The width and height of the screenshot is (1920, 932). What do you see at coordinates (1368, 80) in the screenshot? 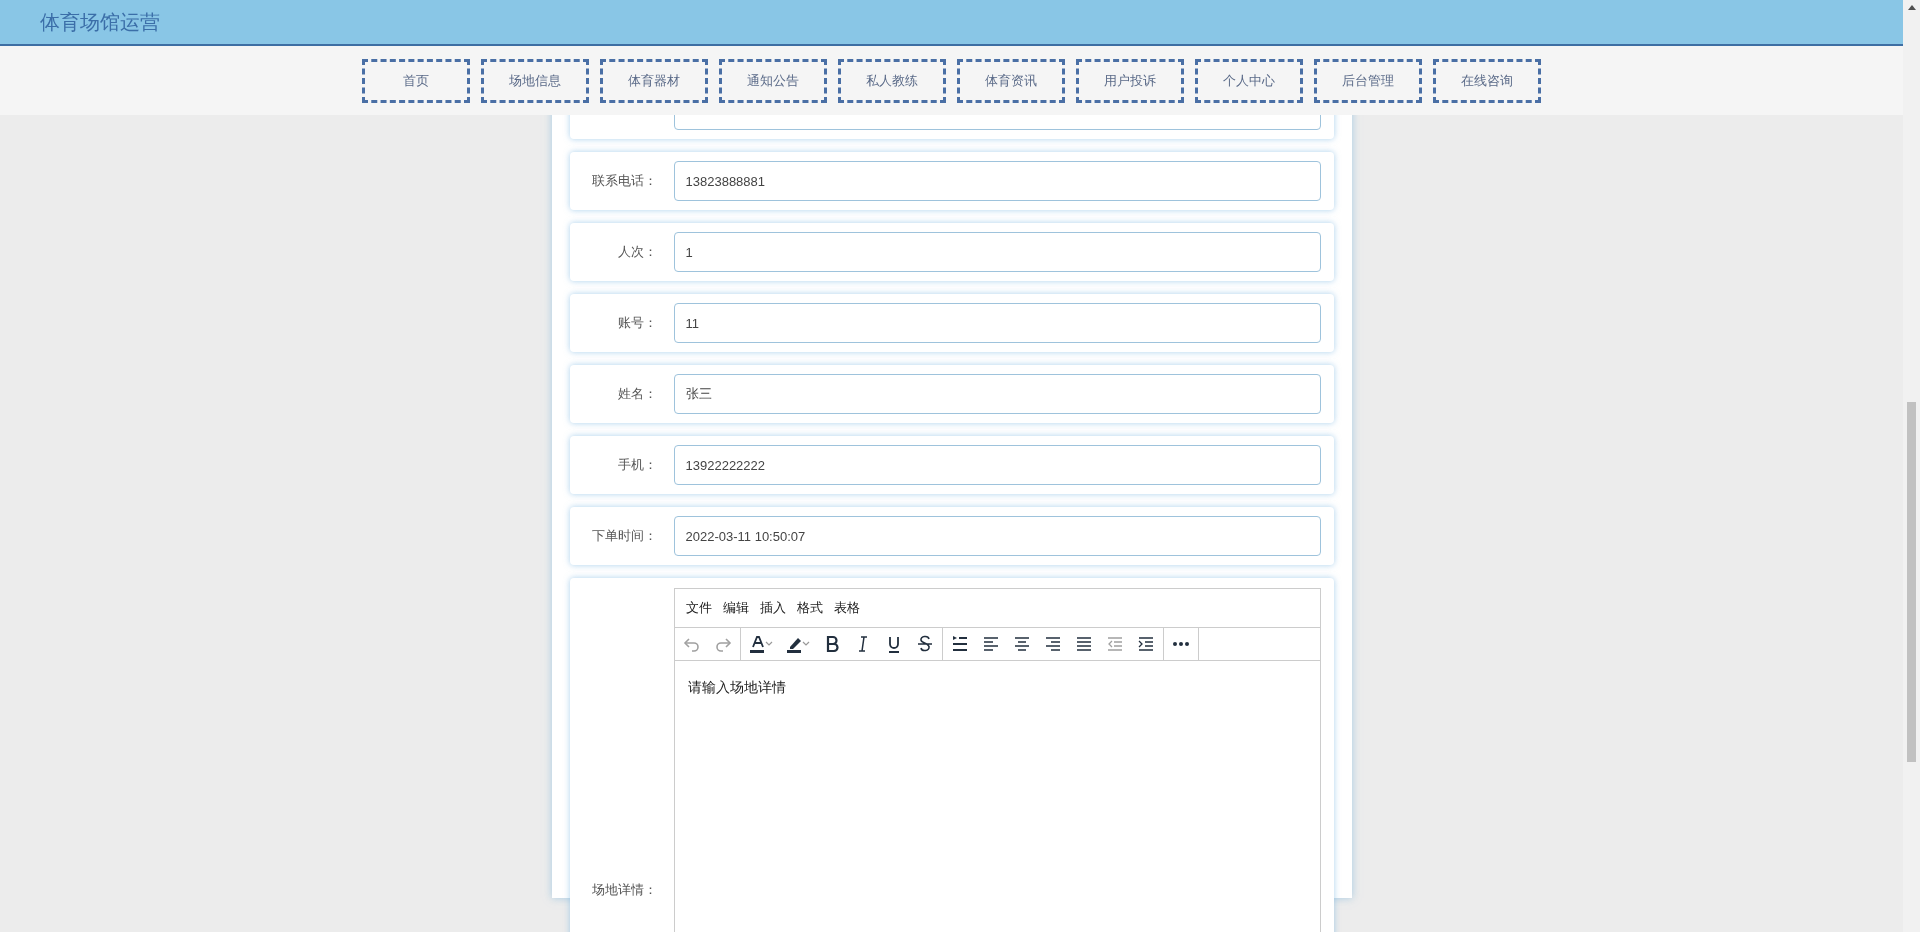
I see `nav-button: 后台管理` at bounding box center [1368, 80].